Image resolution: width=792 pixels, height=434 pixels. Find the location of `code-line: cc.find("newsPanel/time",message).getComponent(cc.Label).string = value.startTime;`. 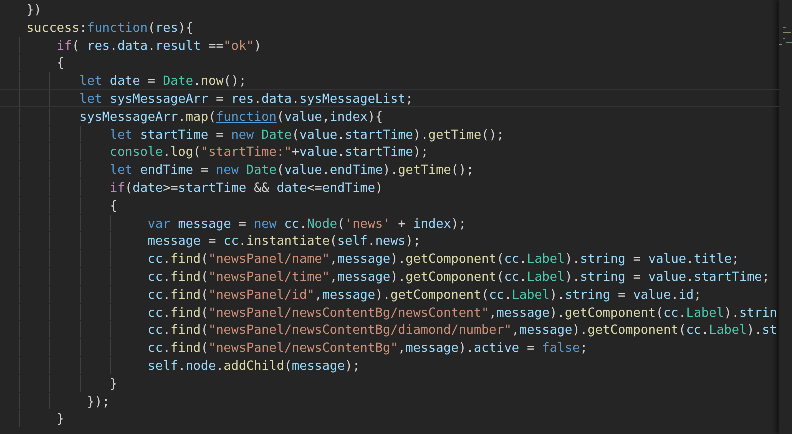

code-line: cc.find("newsPanel/time",message).getComponent(cc.Label).string = value.startTime; is located at coordinates (389, 275).